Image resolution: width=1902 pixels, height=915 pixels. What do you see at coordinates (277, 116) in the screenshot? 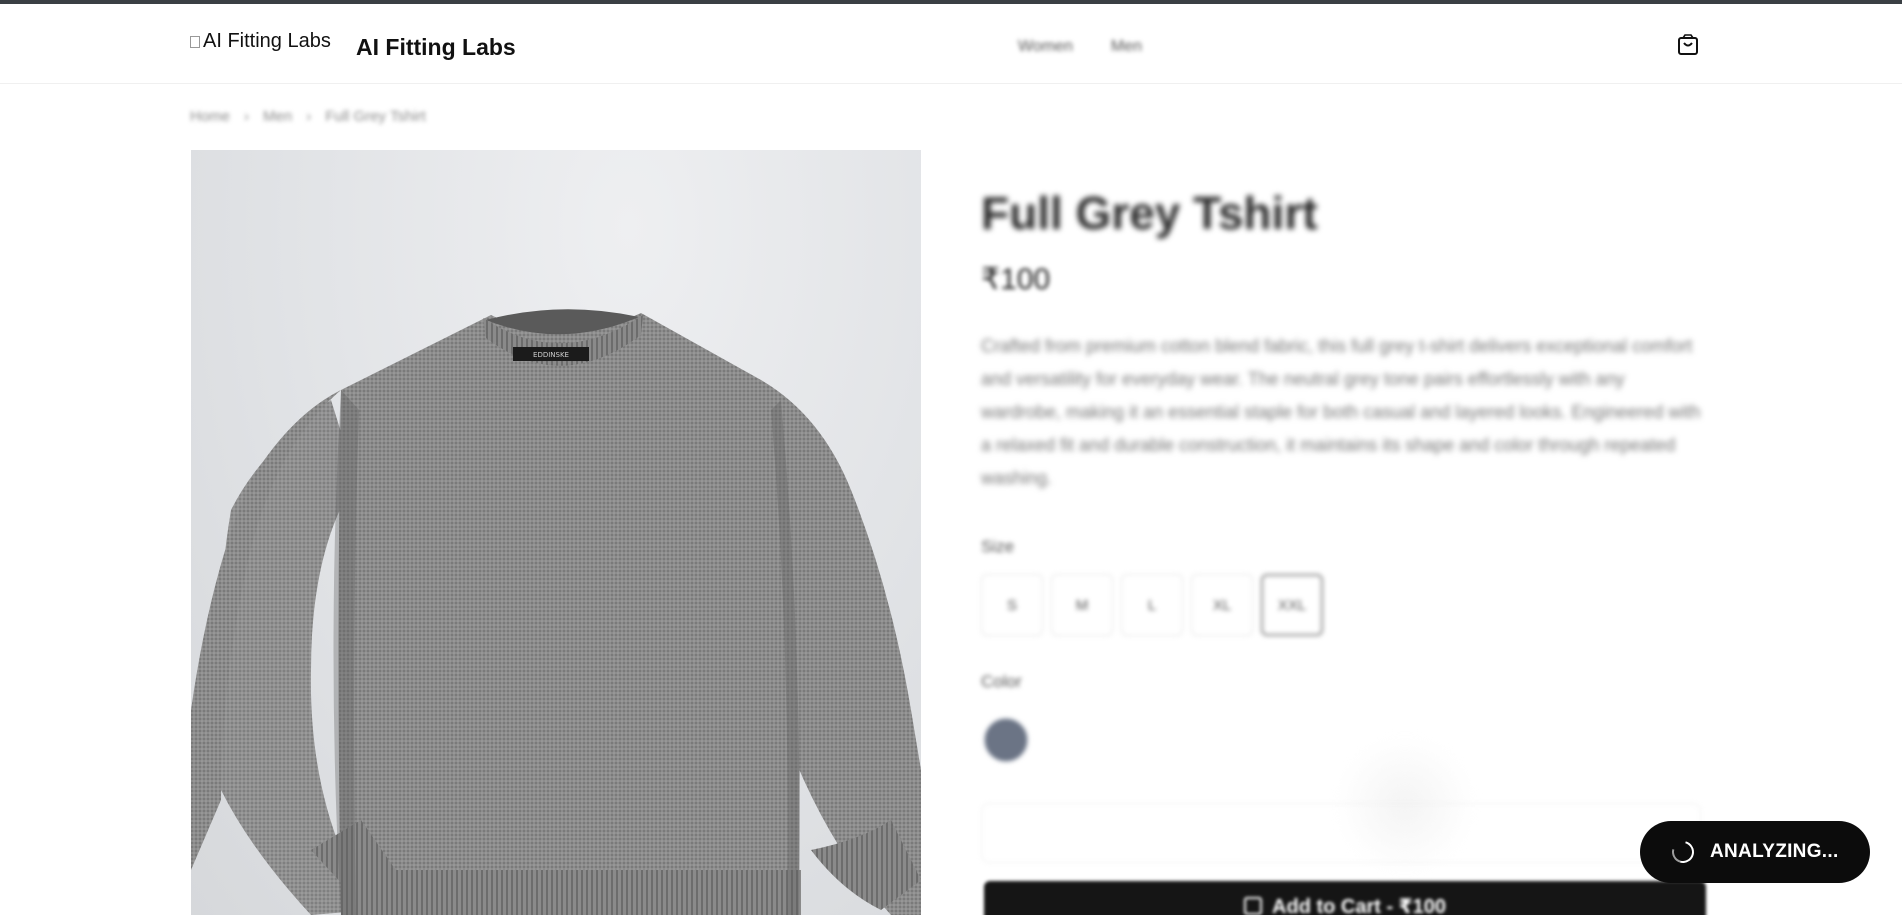
I see `breadcrumb-men: Men` at bounding box center [277, 116].